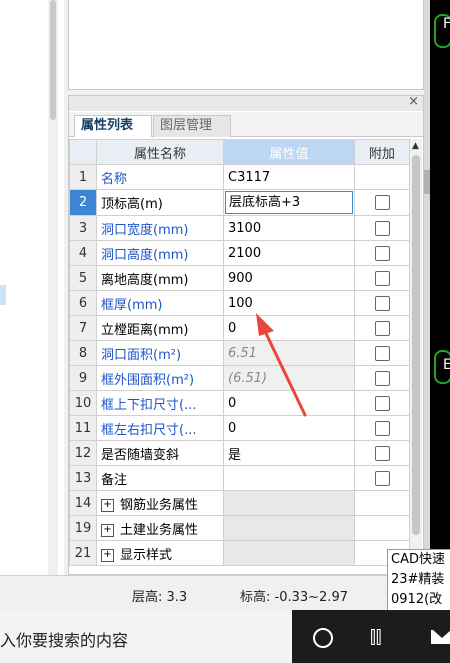 This screenshot has height=663, width=450. I want to click on panel-scrollbar: ▲, so click(416, 356).